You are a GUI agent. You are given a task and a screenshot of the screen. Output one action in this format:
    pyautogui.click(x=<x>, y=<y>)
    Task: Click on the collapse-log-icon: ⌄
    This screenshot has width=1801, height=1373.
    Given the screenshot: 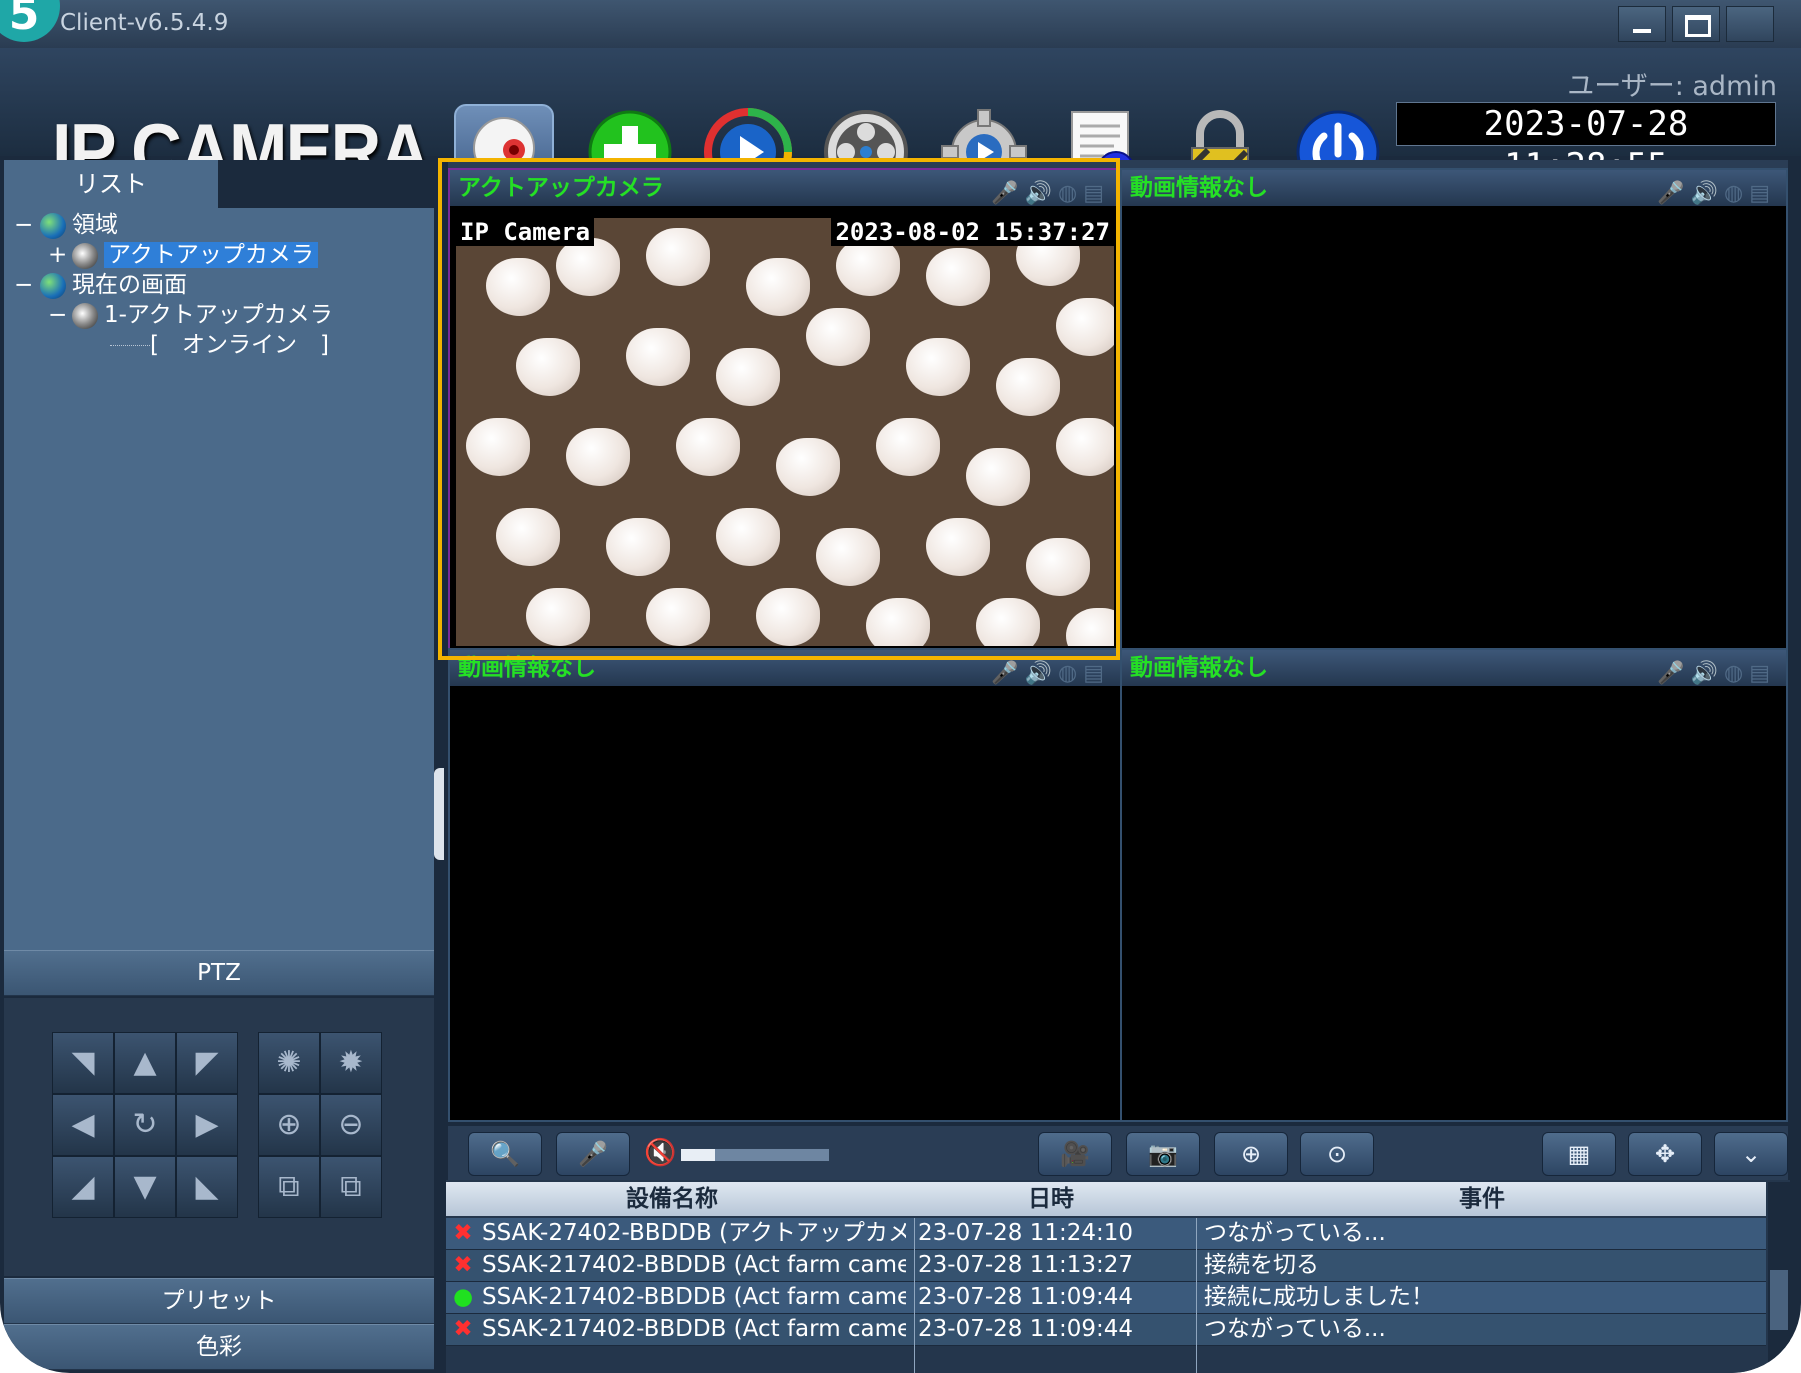 What is the action you would take?
    pyautogui.click(x=1751, y=1154)
    